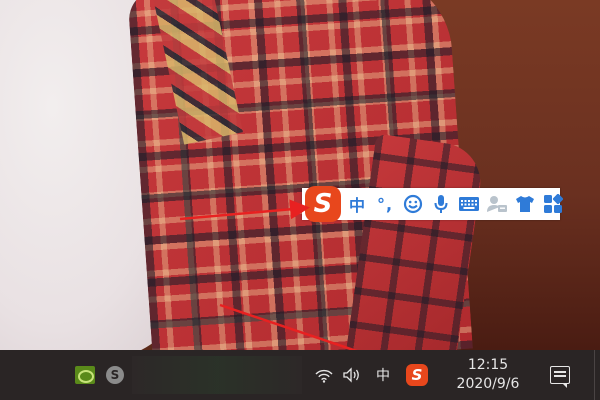  Describe the element at coordinates (357, 204) in the screenshot. I see `ime-chinese-mode-button: 中` at that location.